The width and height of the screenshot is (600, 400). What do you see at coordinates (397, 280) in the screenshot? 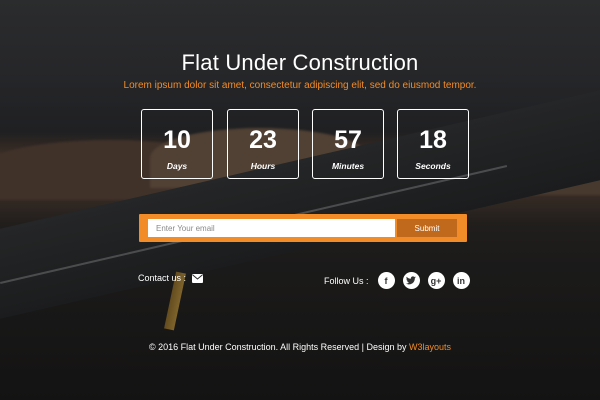
I see `follow-us: Follow Us : f g+ in` at bounding box center [397, 280].